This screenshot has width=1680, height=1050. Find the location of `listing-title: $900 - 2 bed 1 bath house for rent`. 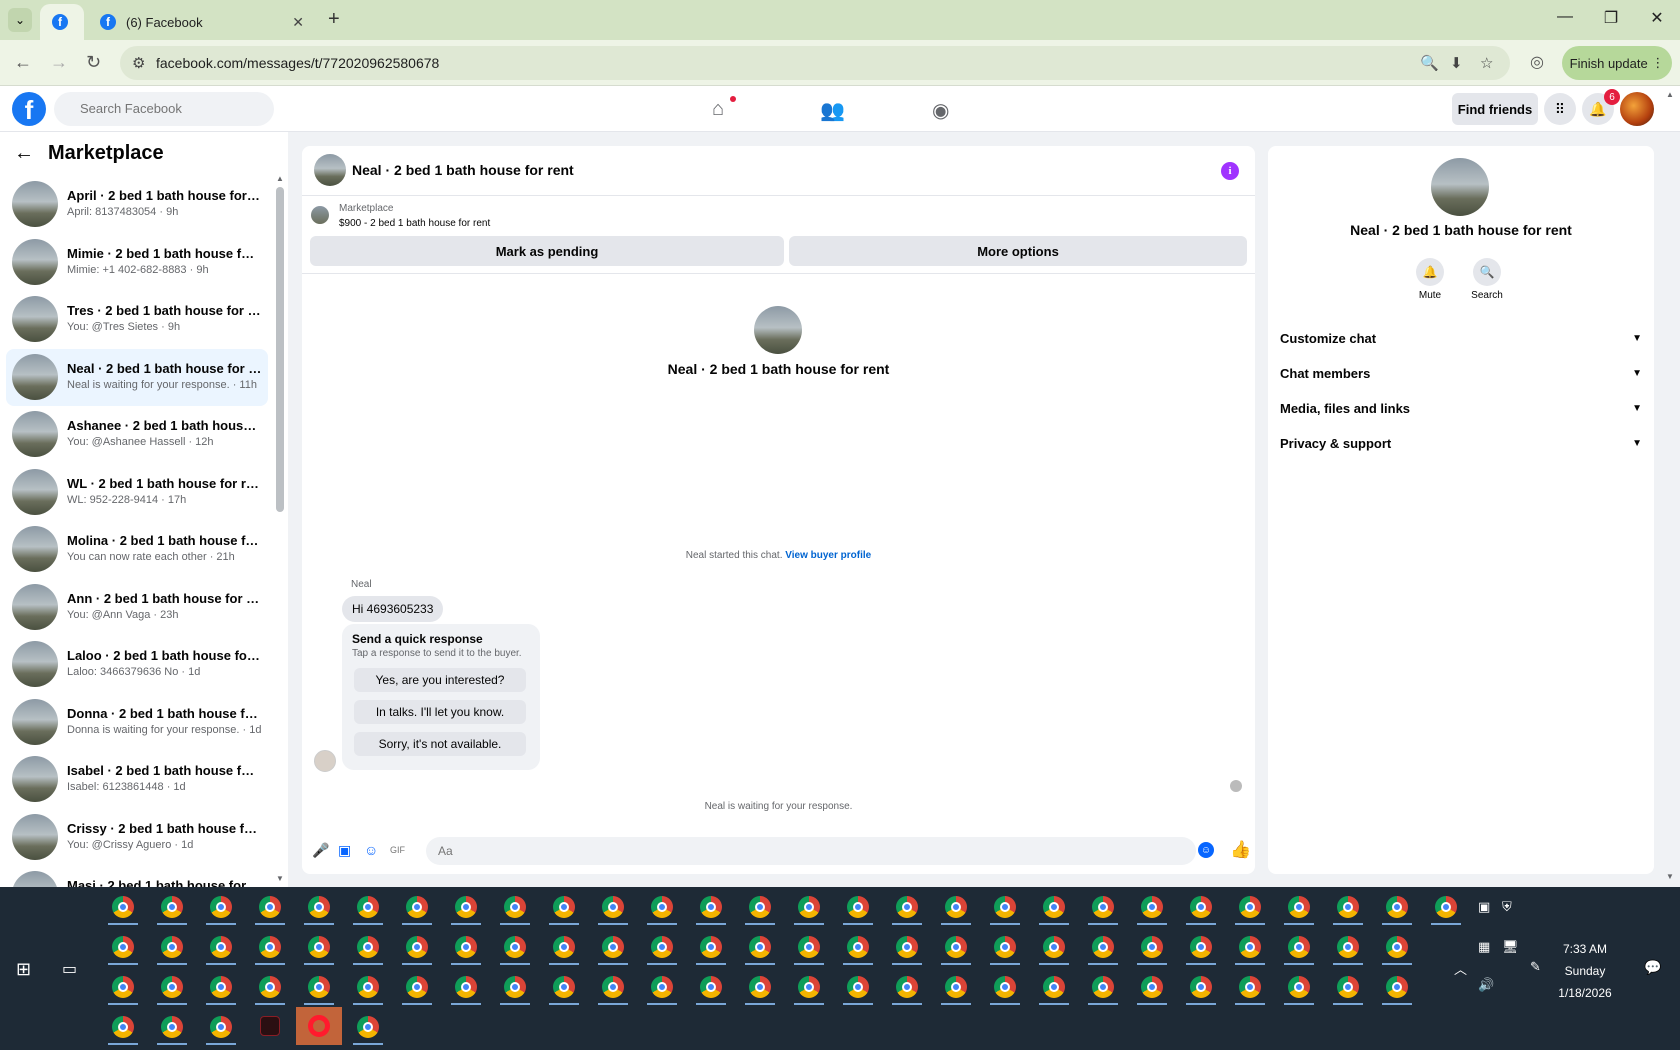

listing-title: $900 - 2 bed 1 bath house for rent is located at coordinates (414, 223).